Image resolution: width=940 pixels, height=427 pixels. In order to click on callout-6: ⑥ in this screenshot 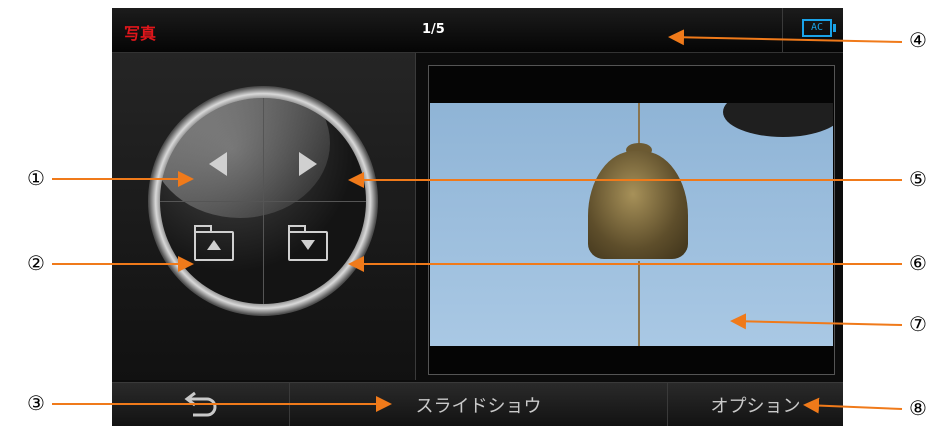, I will do `click(918, 263)`.